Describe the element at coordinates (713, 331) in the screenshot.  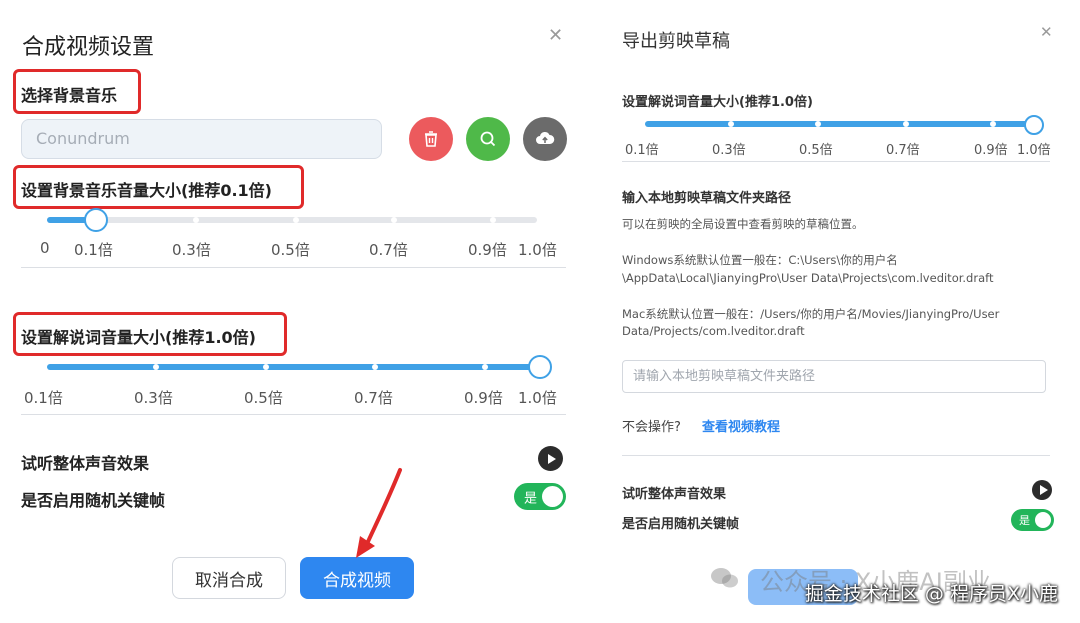
I see `mac-path-line2: Data/Projects/com.lveditor.draft` at that location.